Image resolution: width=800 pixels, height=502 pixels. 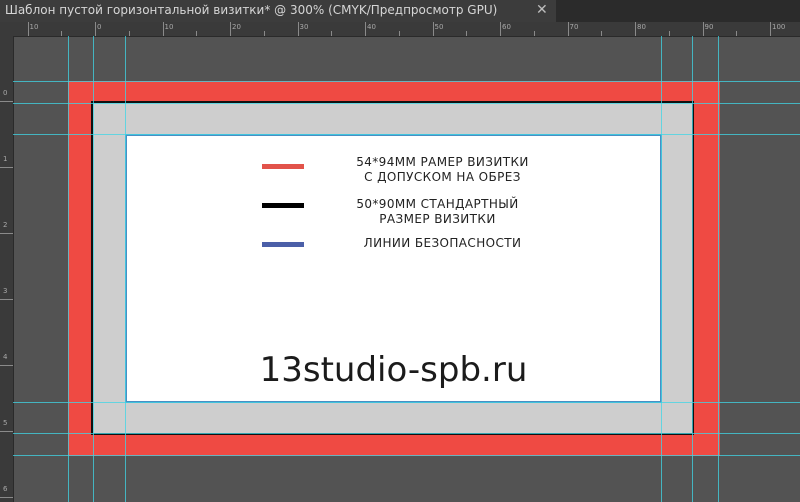 What do you see at coordinates (641, 27) in the screenshot?
I see `ruler-label: 80` at bounding box center [641, 27].